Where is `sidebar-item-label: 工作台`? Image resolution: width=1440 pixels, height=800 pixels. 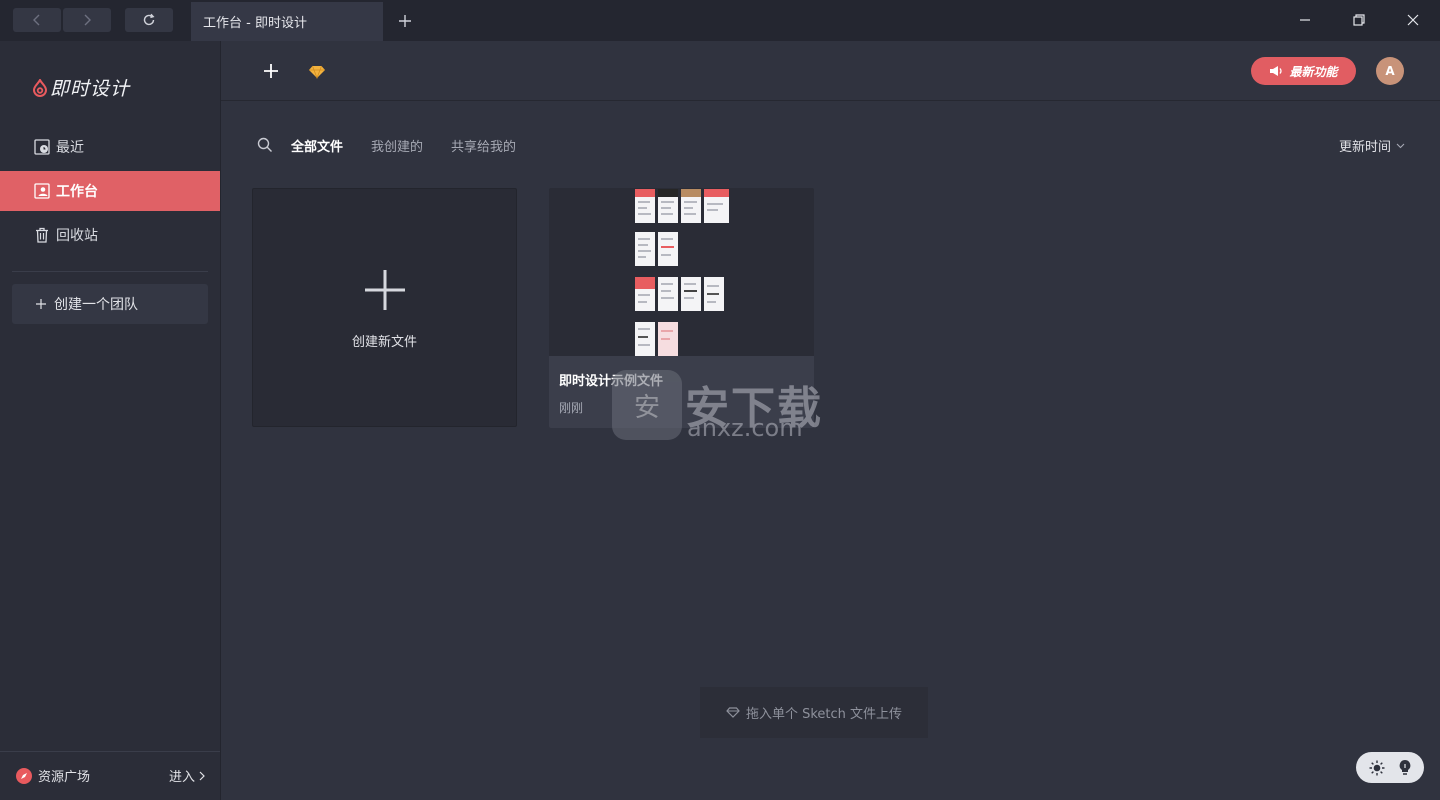 sidebar-item-label: 工作台 is located at coordinates (77, 192).